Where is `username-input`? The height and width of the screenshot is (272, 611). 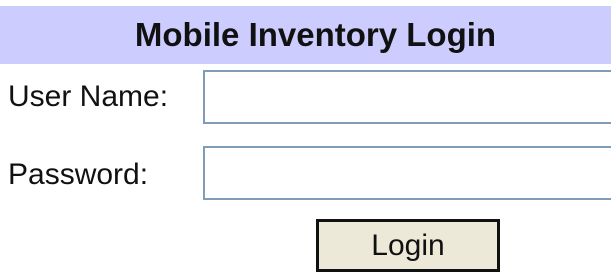 username-input is located at coordinates (407, 97).